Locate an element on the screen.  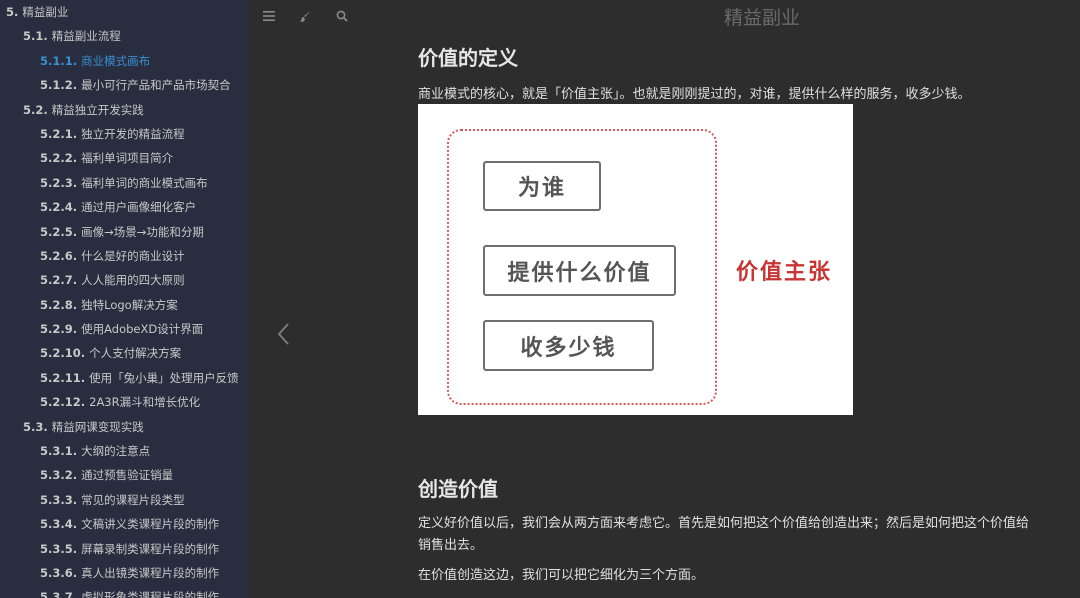
sidebar-item-number: 5.2.4. is located at coordinates (59, 207).